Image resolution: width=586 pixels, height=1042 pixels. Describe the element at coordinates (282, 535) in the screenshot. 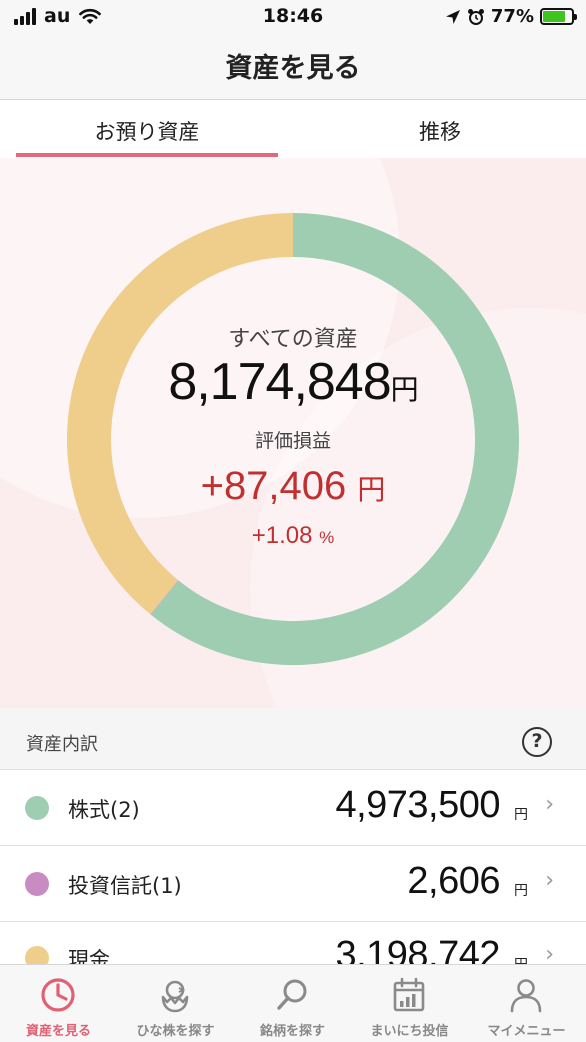

I see `pl-percent-value: +1.08` at that location.